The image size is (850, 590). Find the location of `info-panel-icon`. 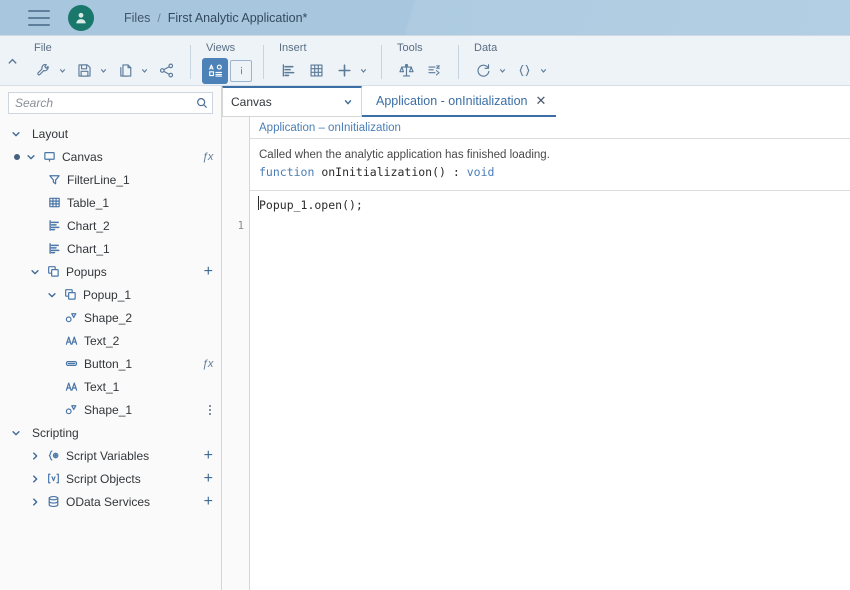

info-panel-icon is located at coordinates (241, 70).